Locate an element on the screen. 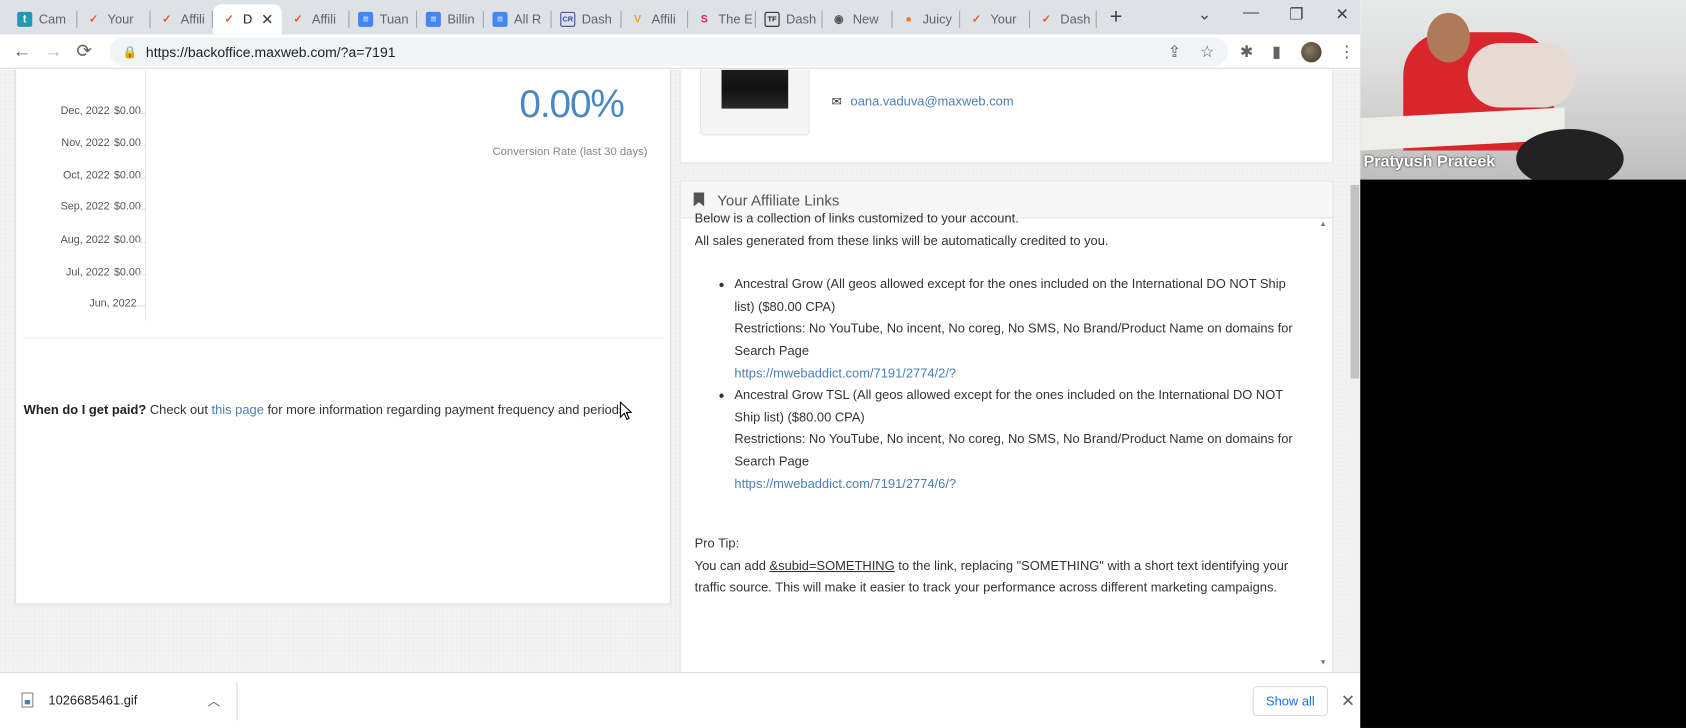 This screenshot has width=1686, height=728. download-bar: 1026685461.gif ︿ Show all ✕ is located at coordinates (680, 700).